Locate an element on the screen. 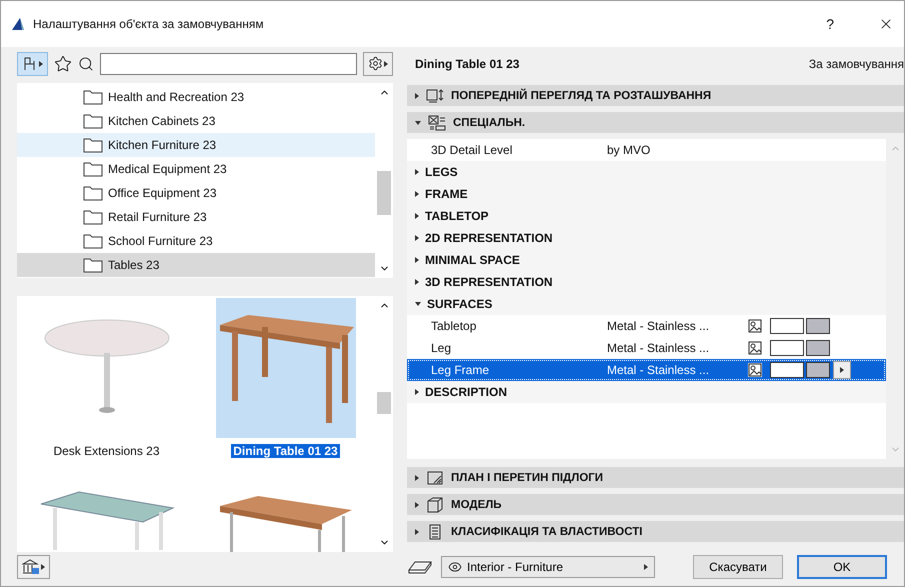  search-field is located at coordinates (228, 63).